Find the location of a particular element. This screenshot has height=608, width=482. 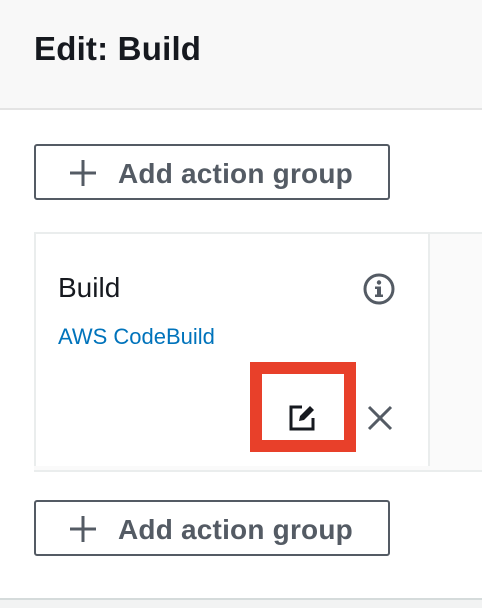

page-footer-divider is located at coordinates (241, 603).